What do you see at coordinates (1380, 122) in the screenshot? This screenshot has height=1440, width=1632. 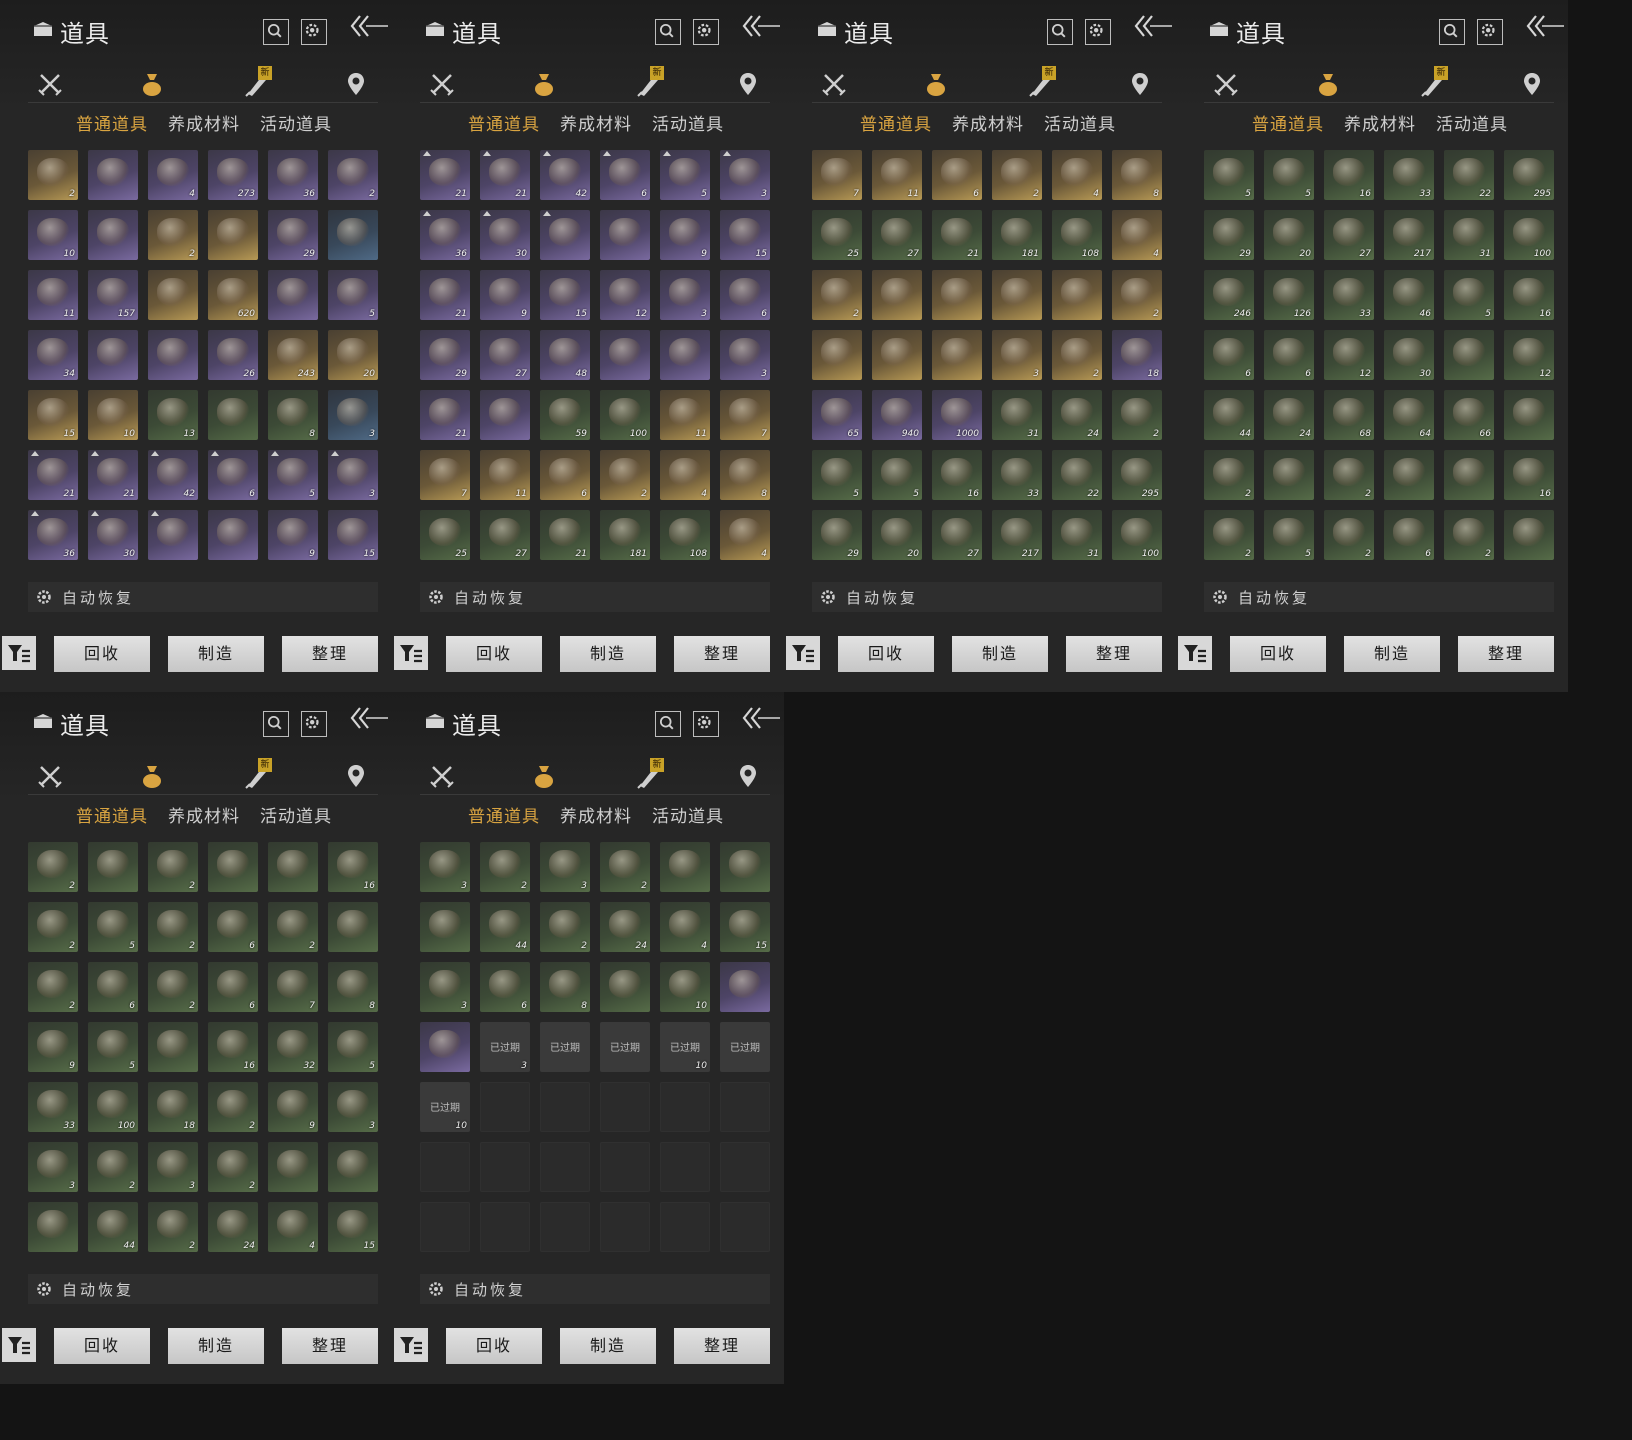 I see `tab-growth-materials: 养成材料` at bounding box center [1380, 122].